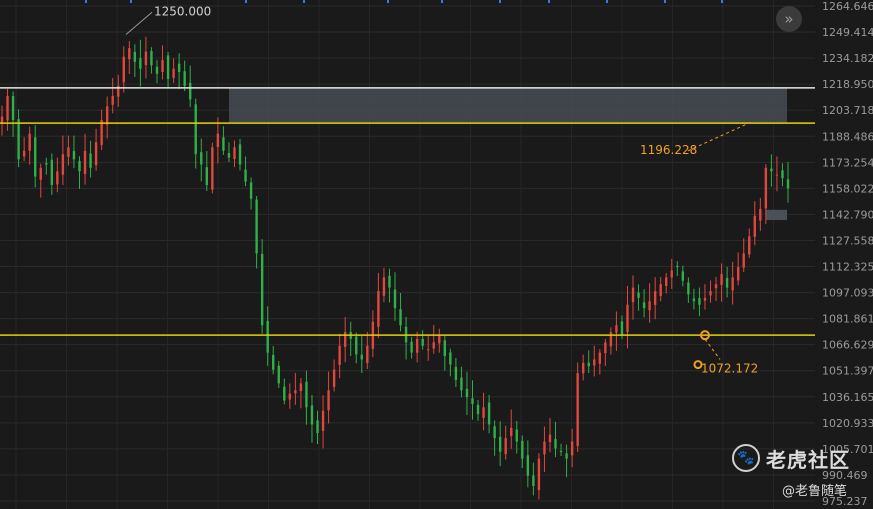 The height and width of the screenshot is (509, 873). What do you see at coordinates (847, 423) in the screenshot?
I see `y-tick-label: 1020.933` at bounding box center [847, 423].